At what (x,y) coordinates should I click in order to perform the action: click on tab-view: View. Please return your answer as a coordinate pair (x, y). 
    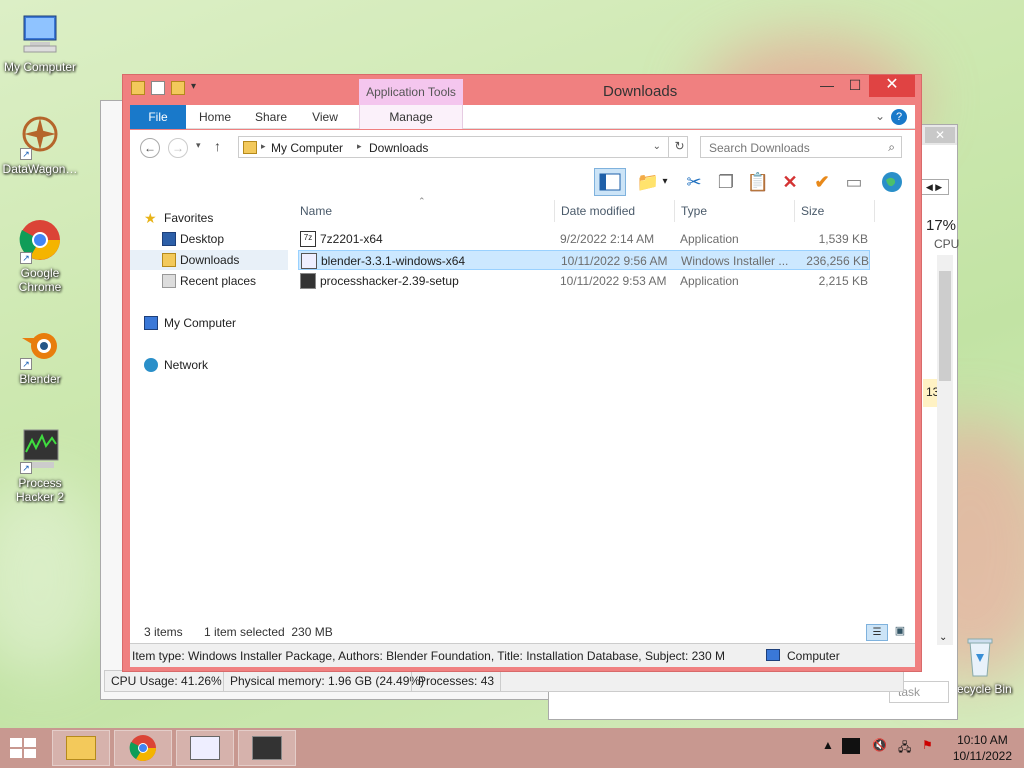
    Looking at the image, I should click on (325, 117).